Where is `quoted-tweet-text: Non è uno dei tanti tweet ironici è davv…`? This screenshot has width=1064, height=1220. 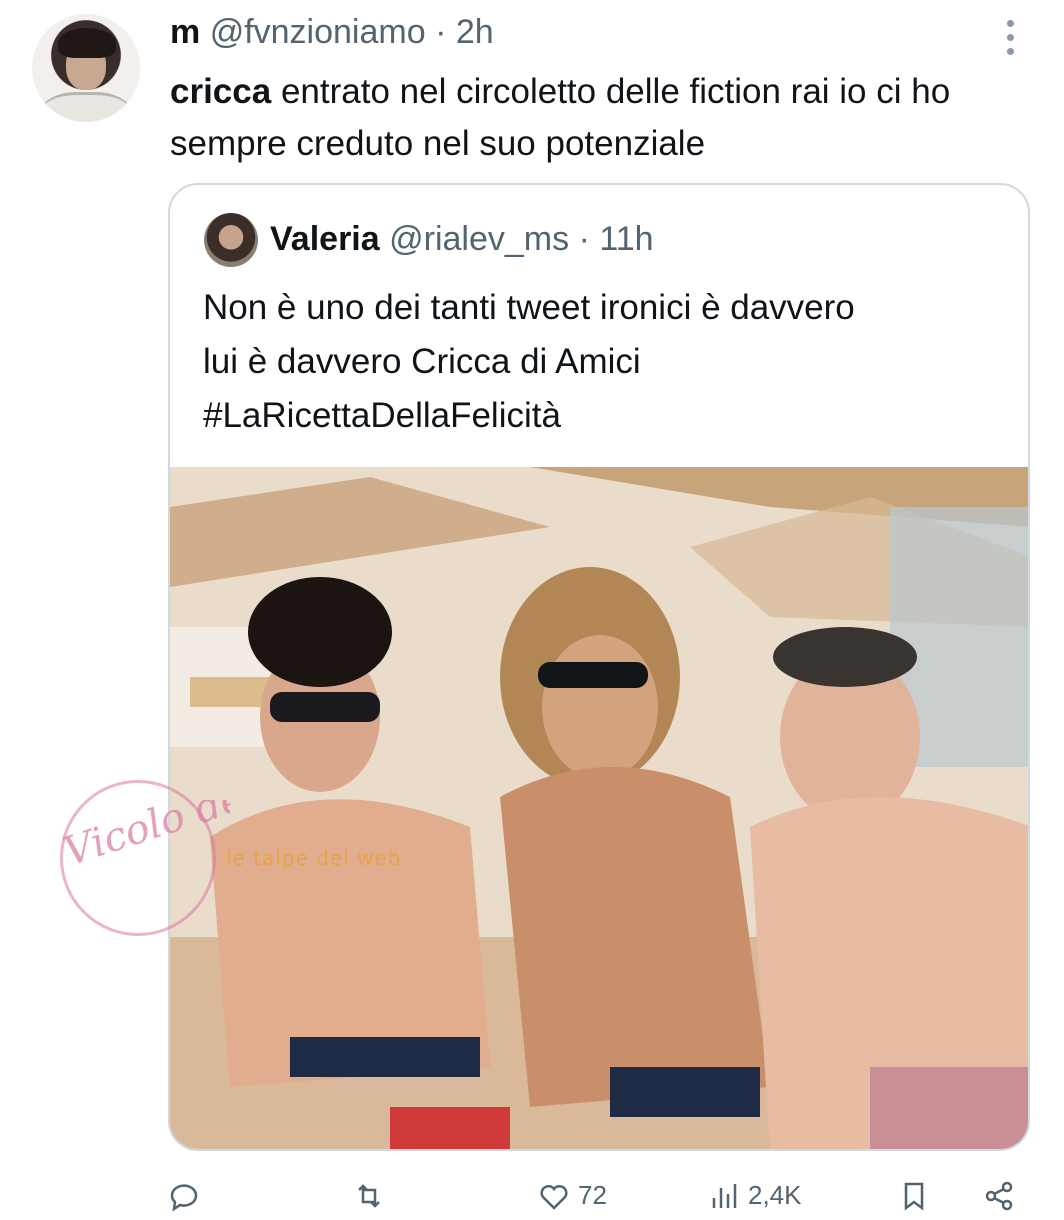
quoted-tweet-text: Non è uno dei tanti tweet ironici è davv… is located at coordinates (608, 362).